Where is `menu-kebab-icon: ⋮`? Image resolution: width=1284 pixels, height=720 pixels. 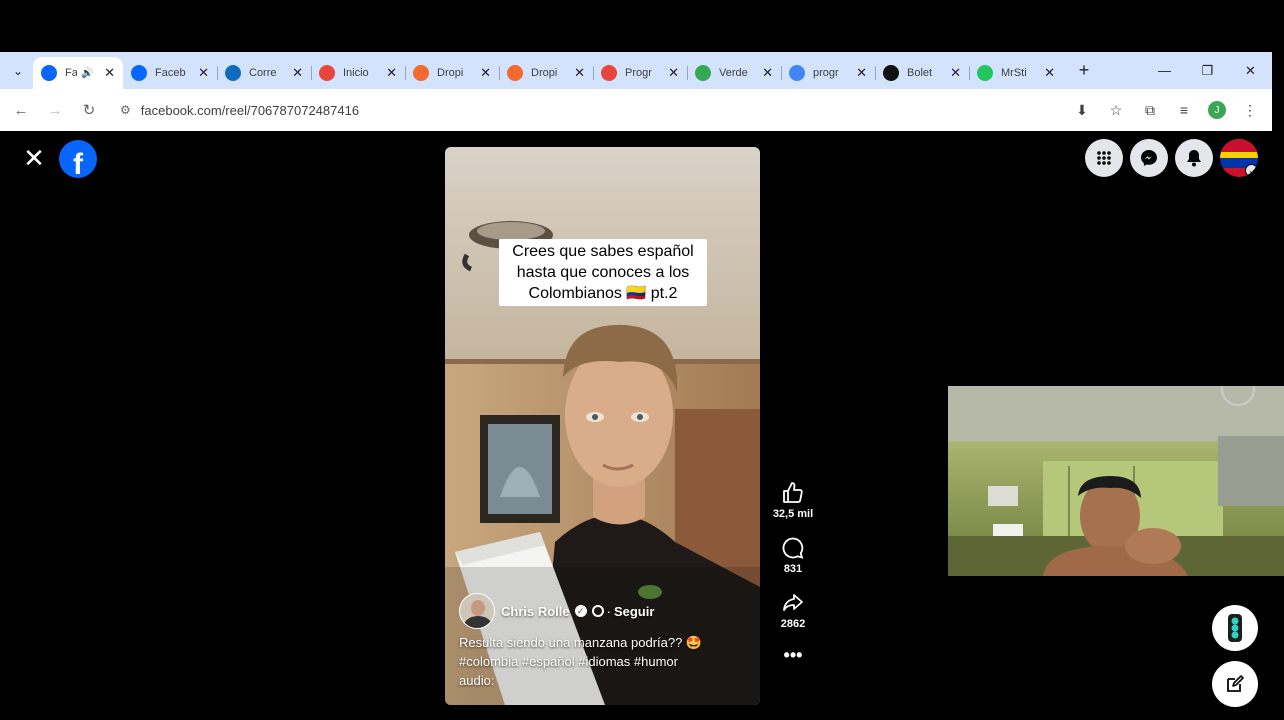 menu-kebab-icon: ⋮ is located at coordinates (1250, 110).